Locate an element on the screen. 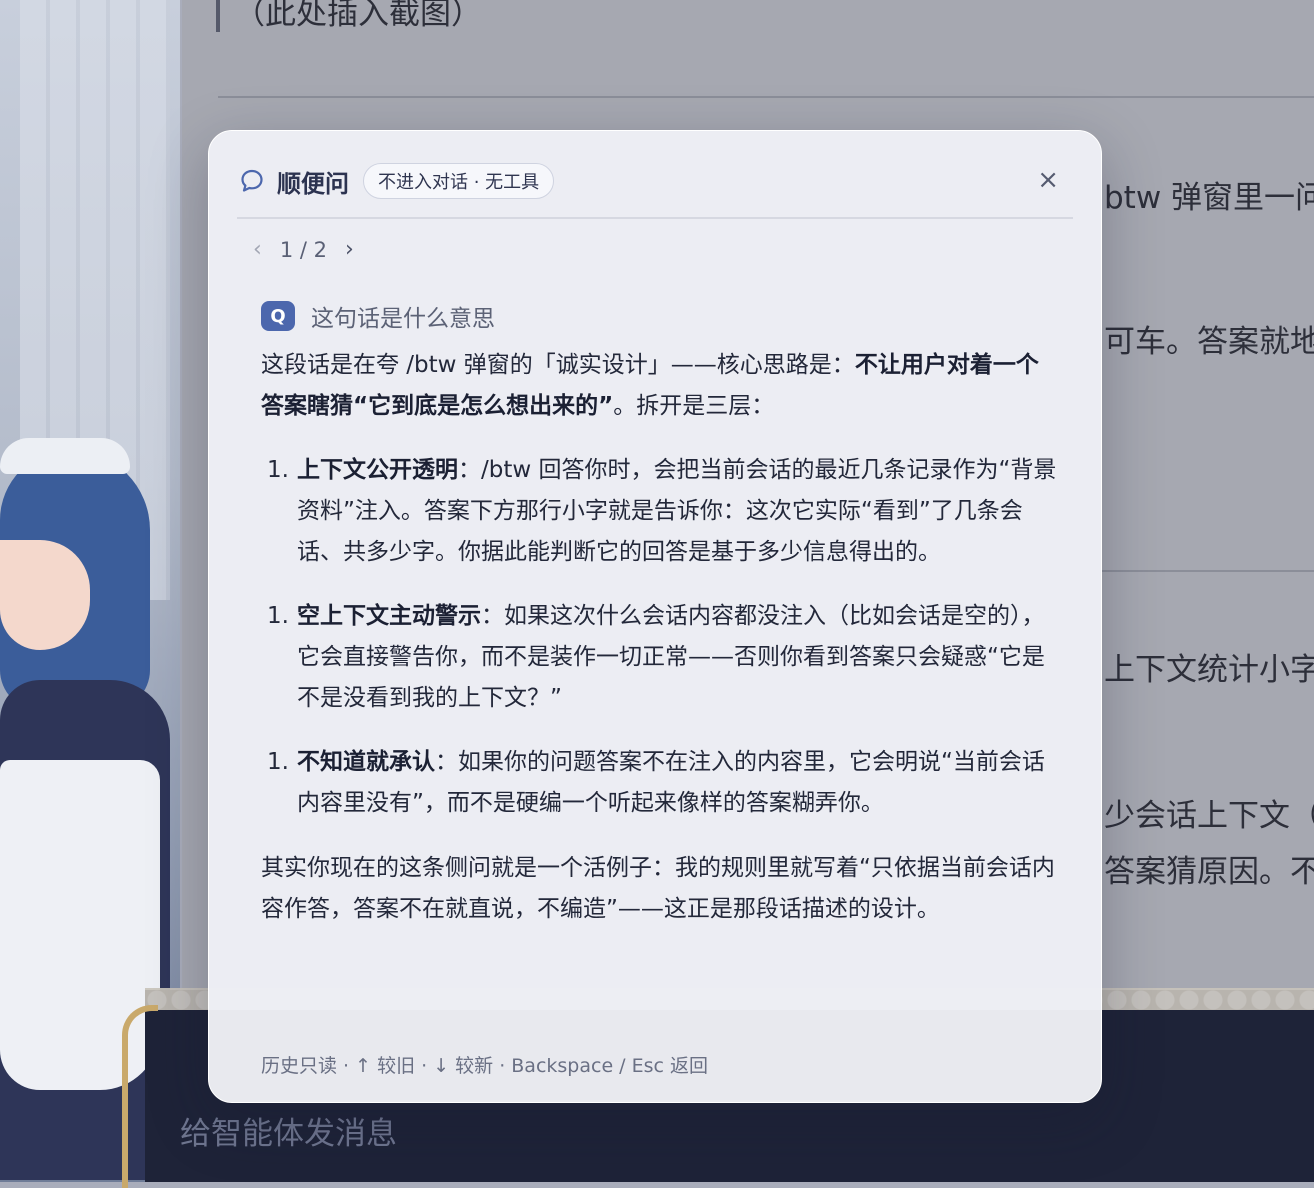  doc-line: 答案猜原因。不 is located at coordinates (1209, 872).